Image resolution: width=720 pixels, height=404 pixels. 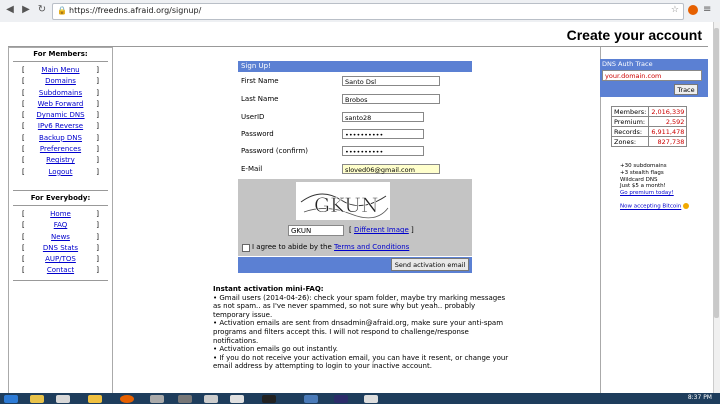 I want to click on firefox-taskbar-icon, so click(x=127, y=399).